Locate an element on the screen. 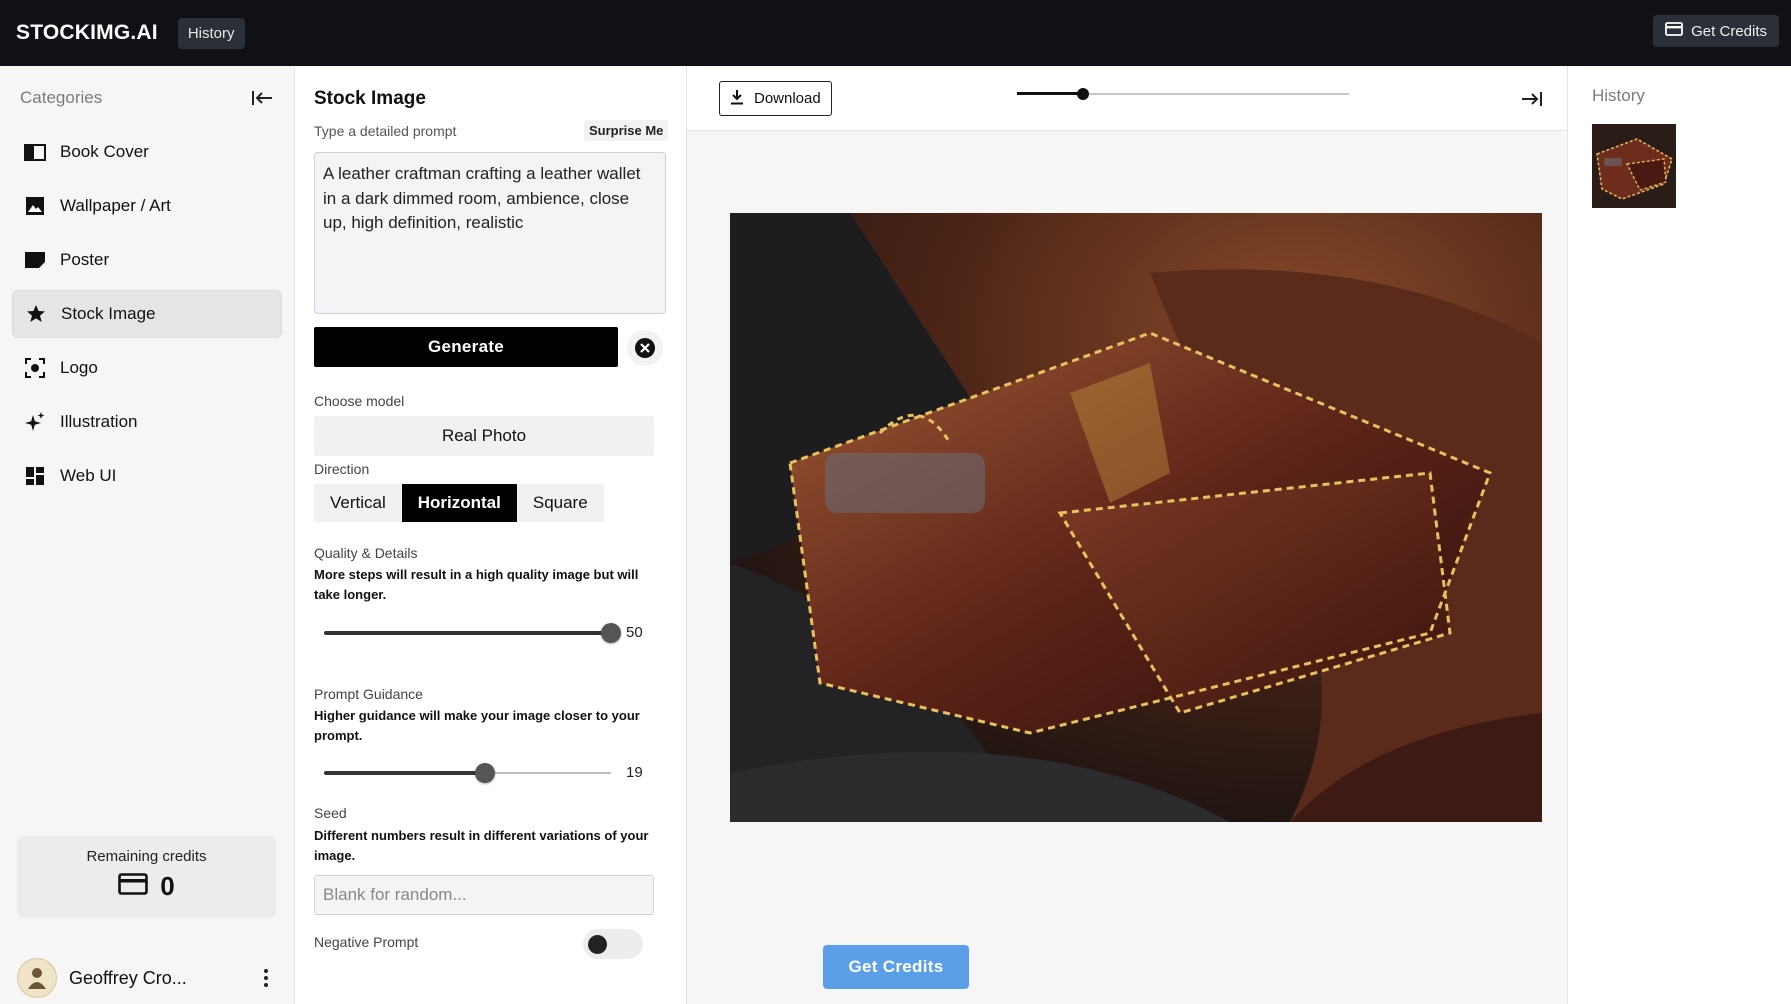 The width and height of the screenshot is (1791, 1004). direction-horizontal-button: Horizontal is located at coordinates (459, 503).